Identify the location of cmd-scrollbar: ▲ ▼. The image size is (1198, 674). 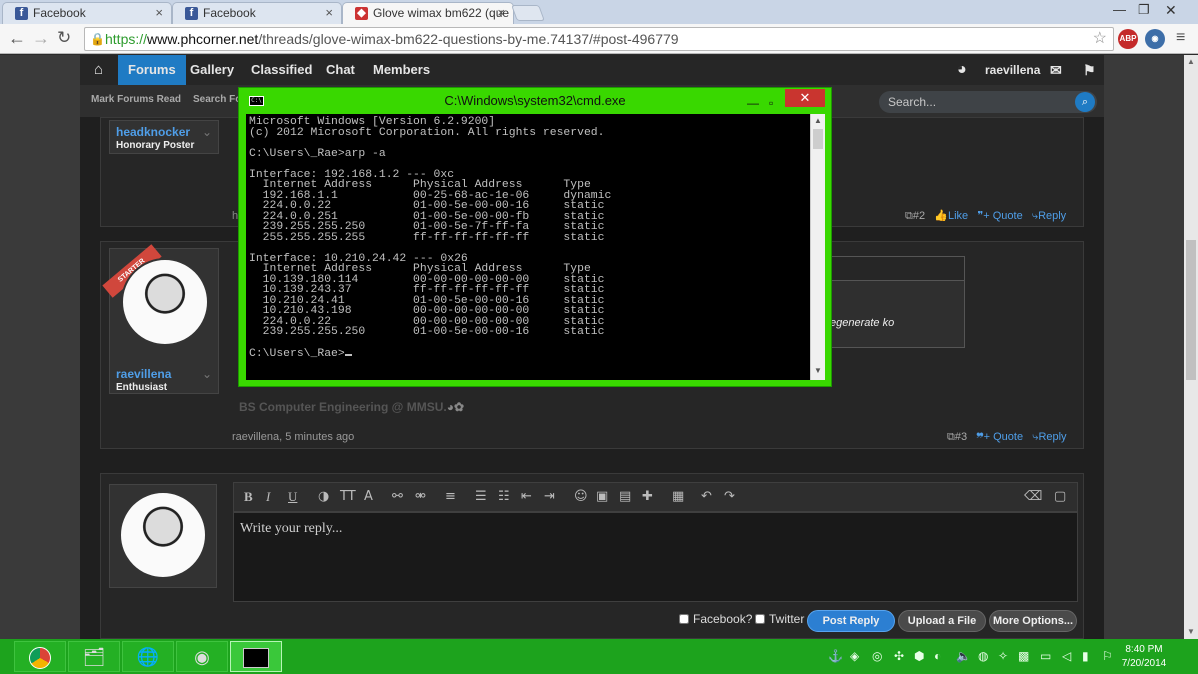
(817, 247).